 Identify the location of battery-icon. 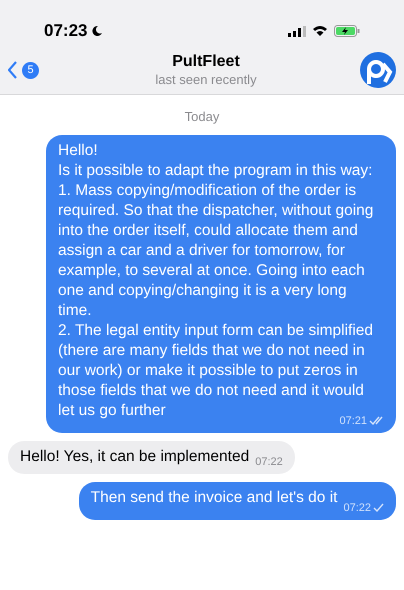
(347, 31).